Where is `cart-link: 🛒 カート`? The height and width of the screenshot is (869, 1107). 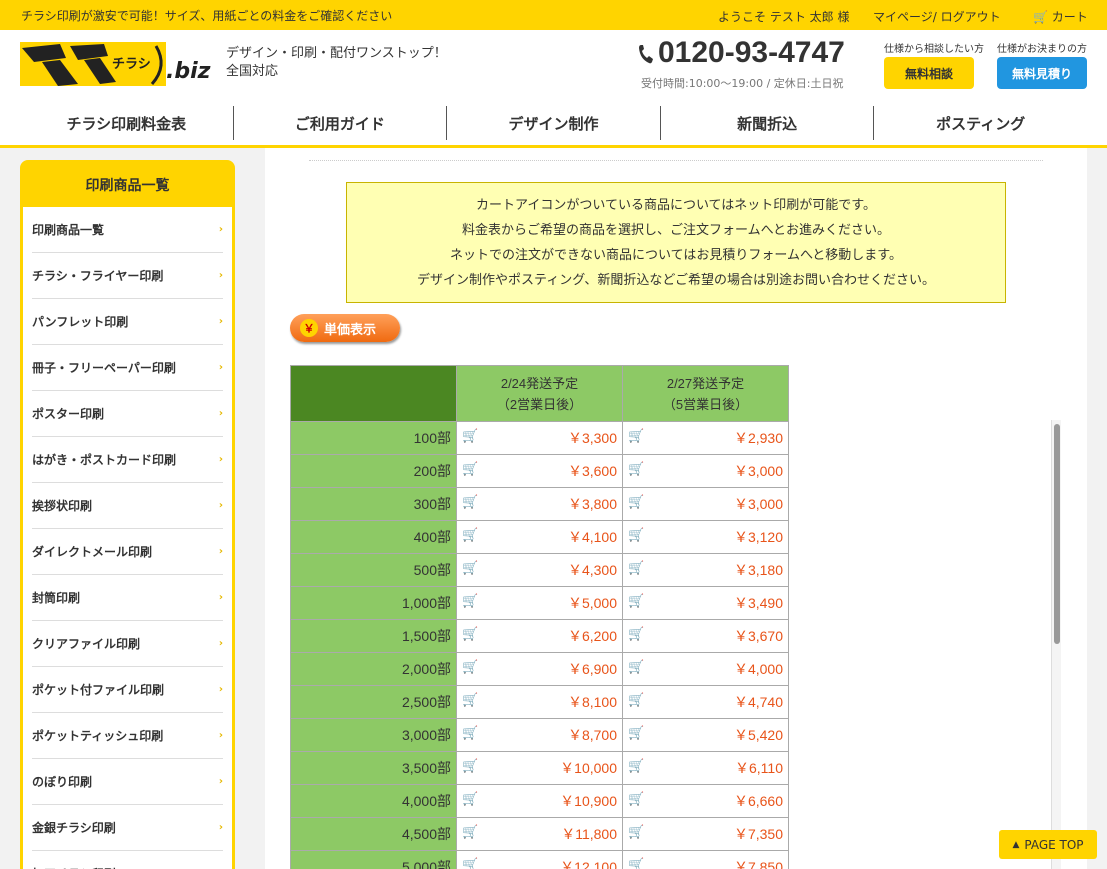 cart-link: 🛒 カート is located at coordinates (1060, 16).